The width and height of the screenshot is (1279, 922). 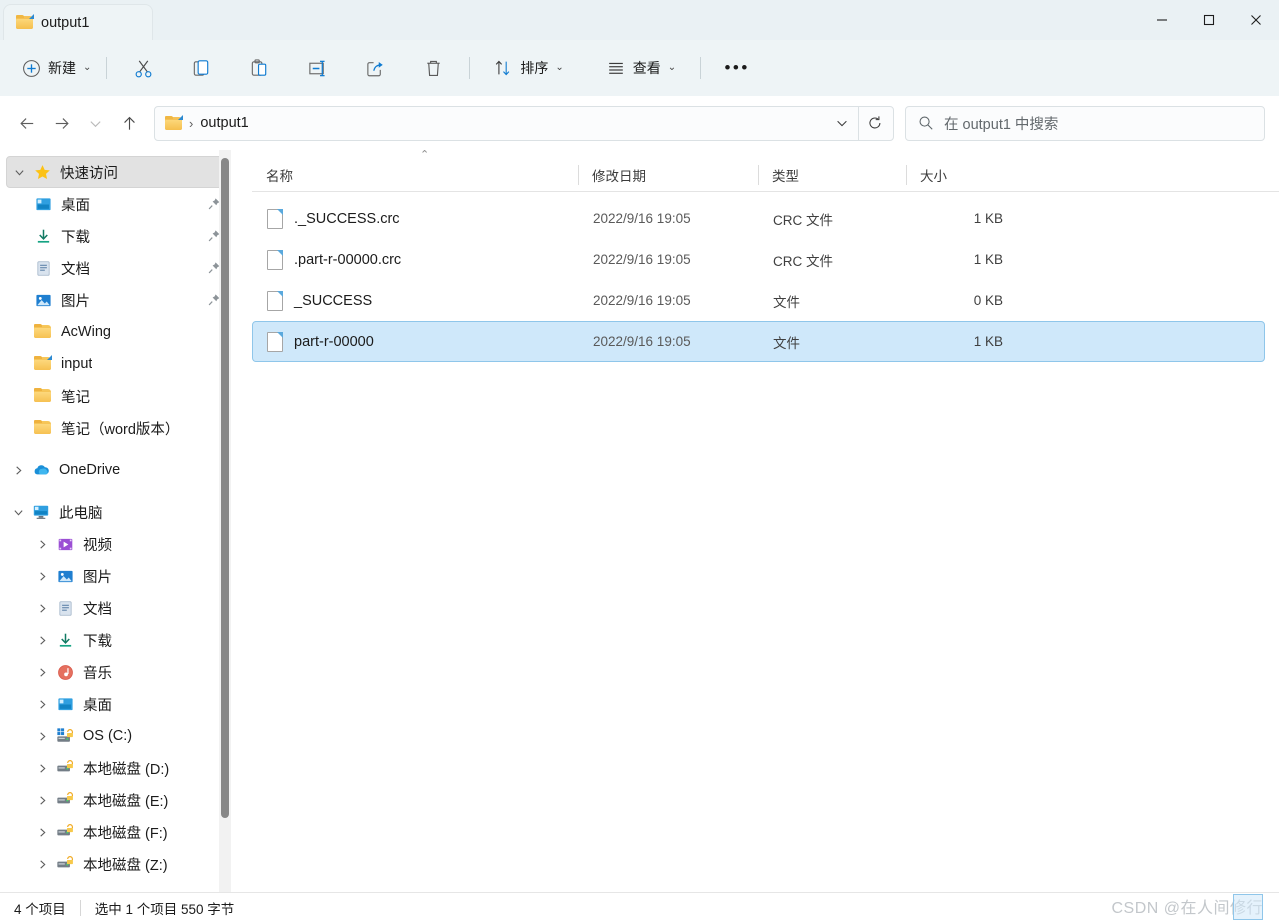 I want to click on refresh-button, so click(x=875, y=123).